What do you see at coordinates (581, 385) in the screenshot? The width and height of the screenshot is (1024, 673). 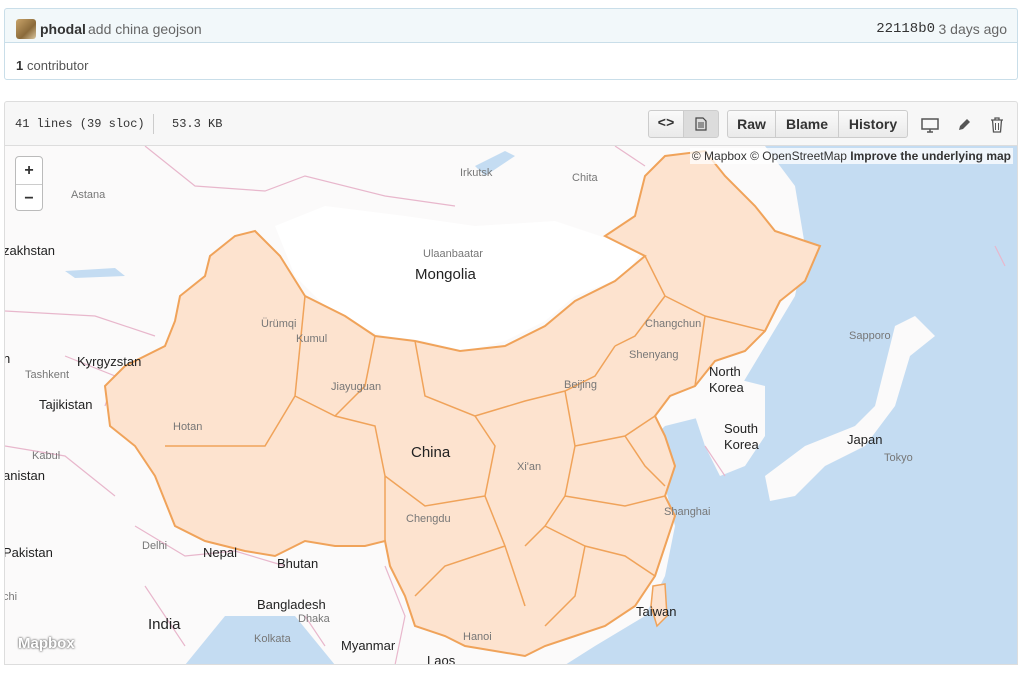 I see `map-label-beijing: Beijing` at bounding box center [581, 385].